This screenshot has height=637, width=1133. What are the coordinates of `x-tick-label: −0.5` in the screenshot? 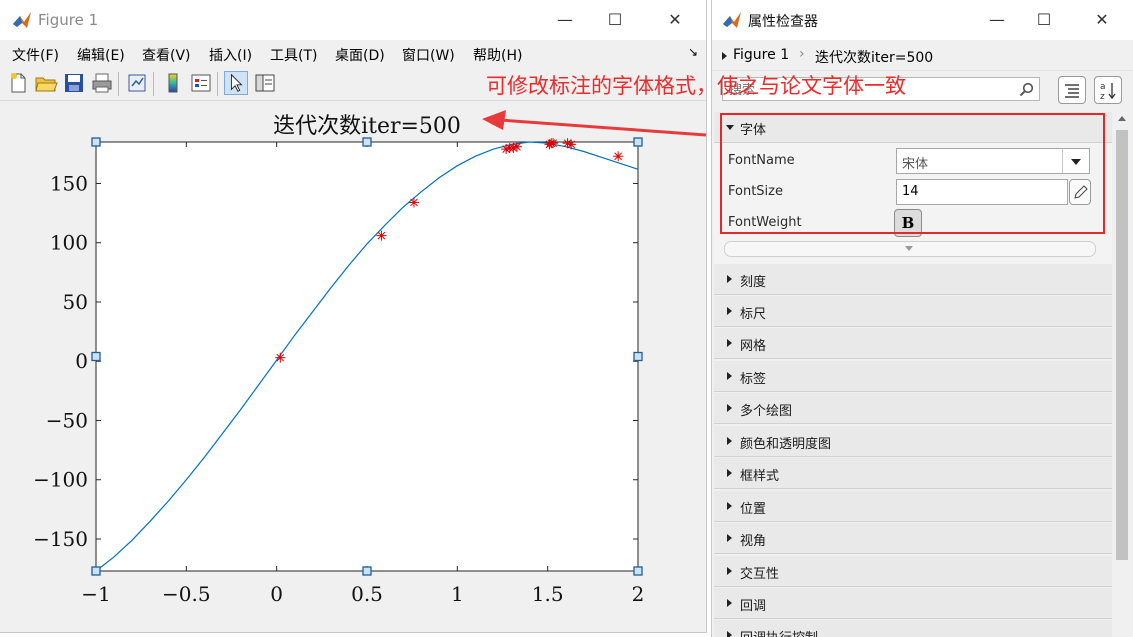 It's located at (186, 594).